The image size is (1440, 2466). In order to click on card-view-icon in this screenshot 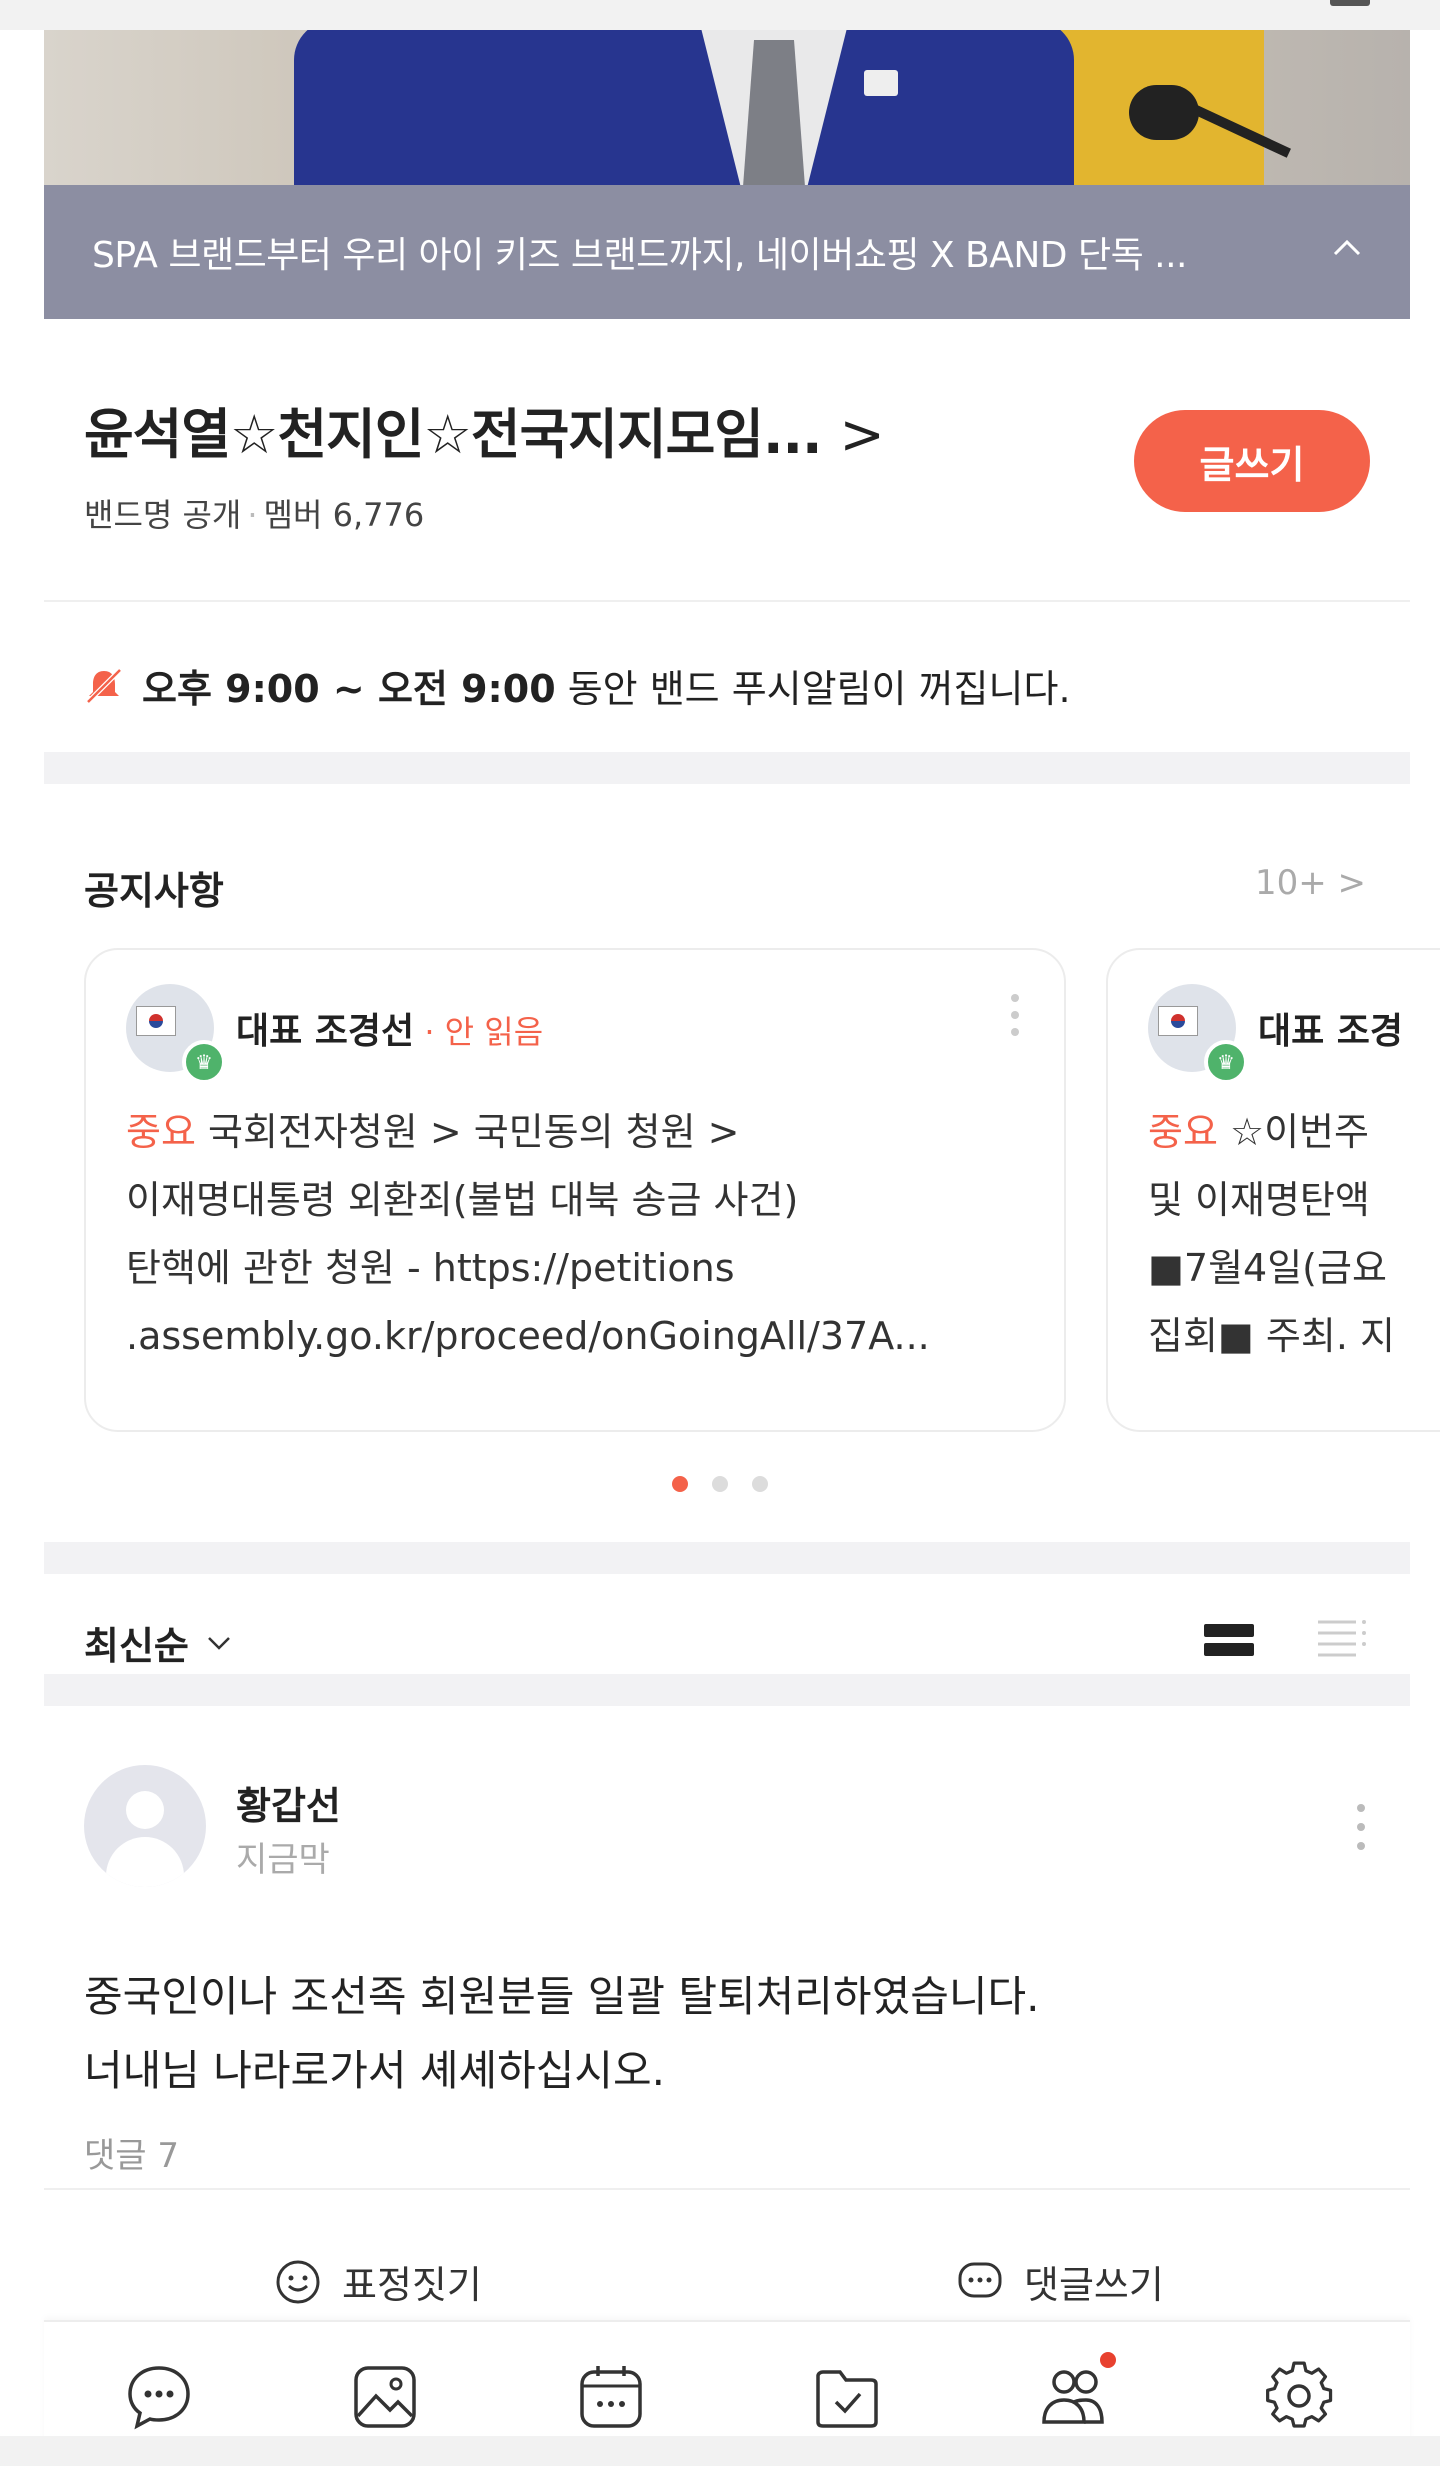, I will do `click(1229, 1640)`.